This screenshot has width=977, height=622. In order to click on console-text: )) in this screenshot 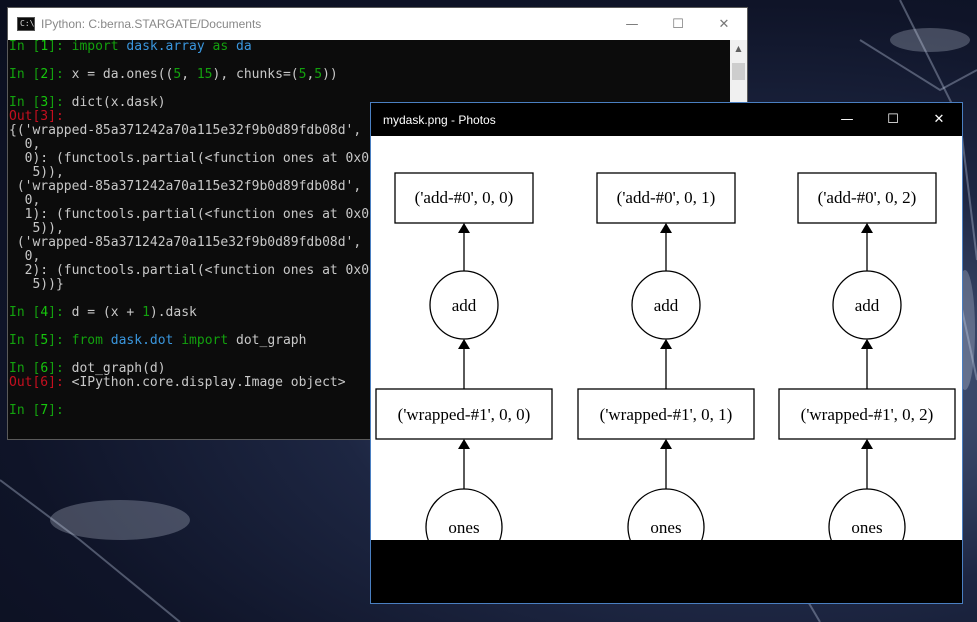, I will do `click(330, 74)`.